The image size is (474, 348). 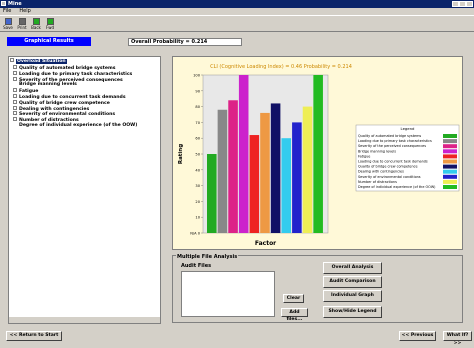 What do you see at coordinates (389, 136) in the screenshot?
I see `legend-label: Quality of automated bridge systems` at bounding box center [389, 136].